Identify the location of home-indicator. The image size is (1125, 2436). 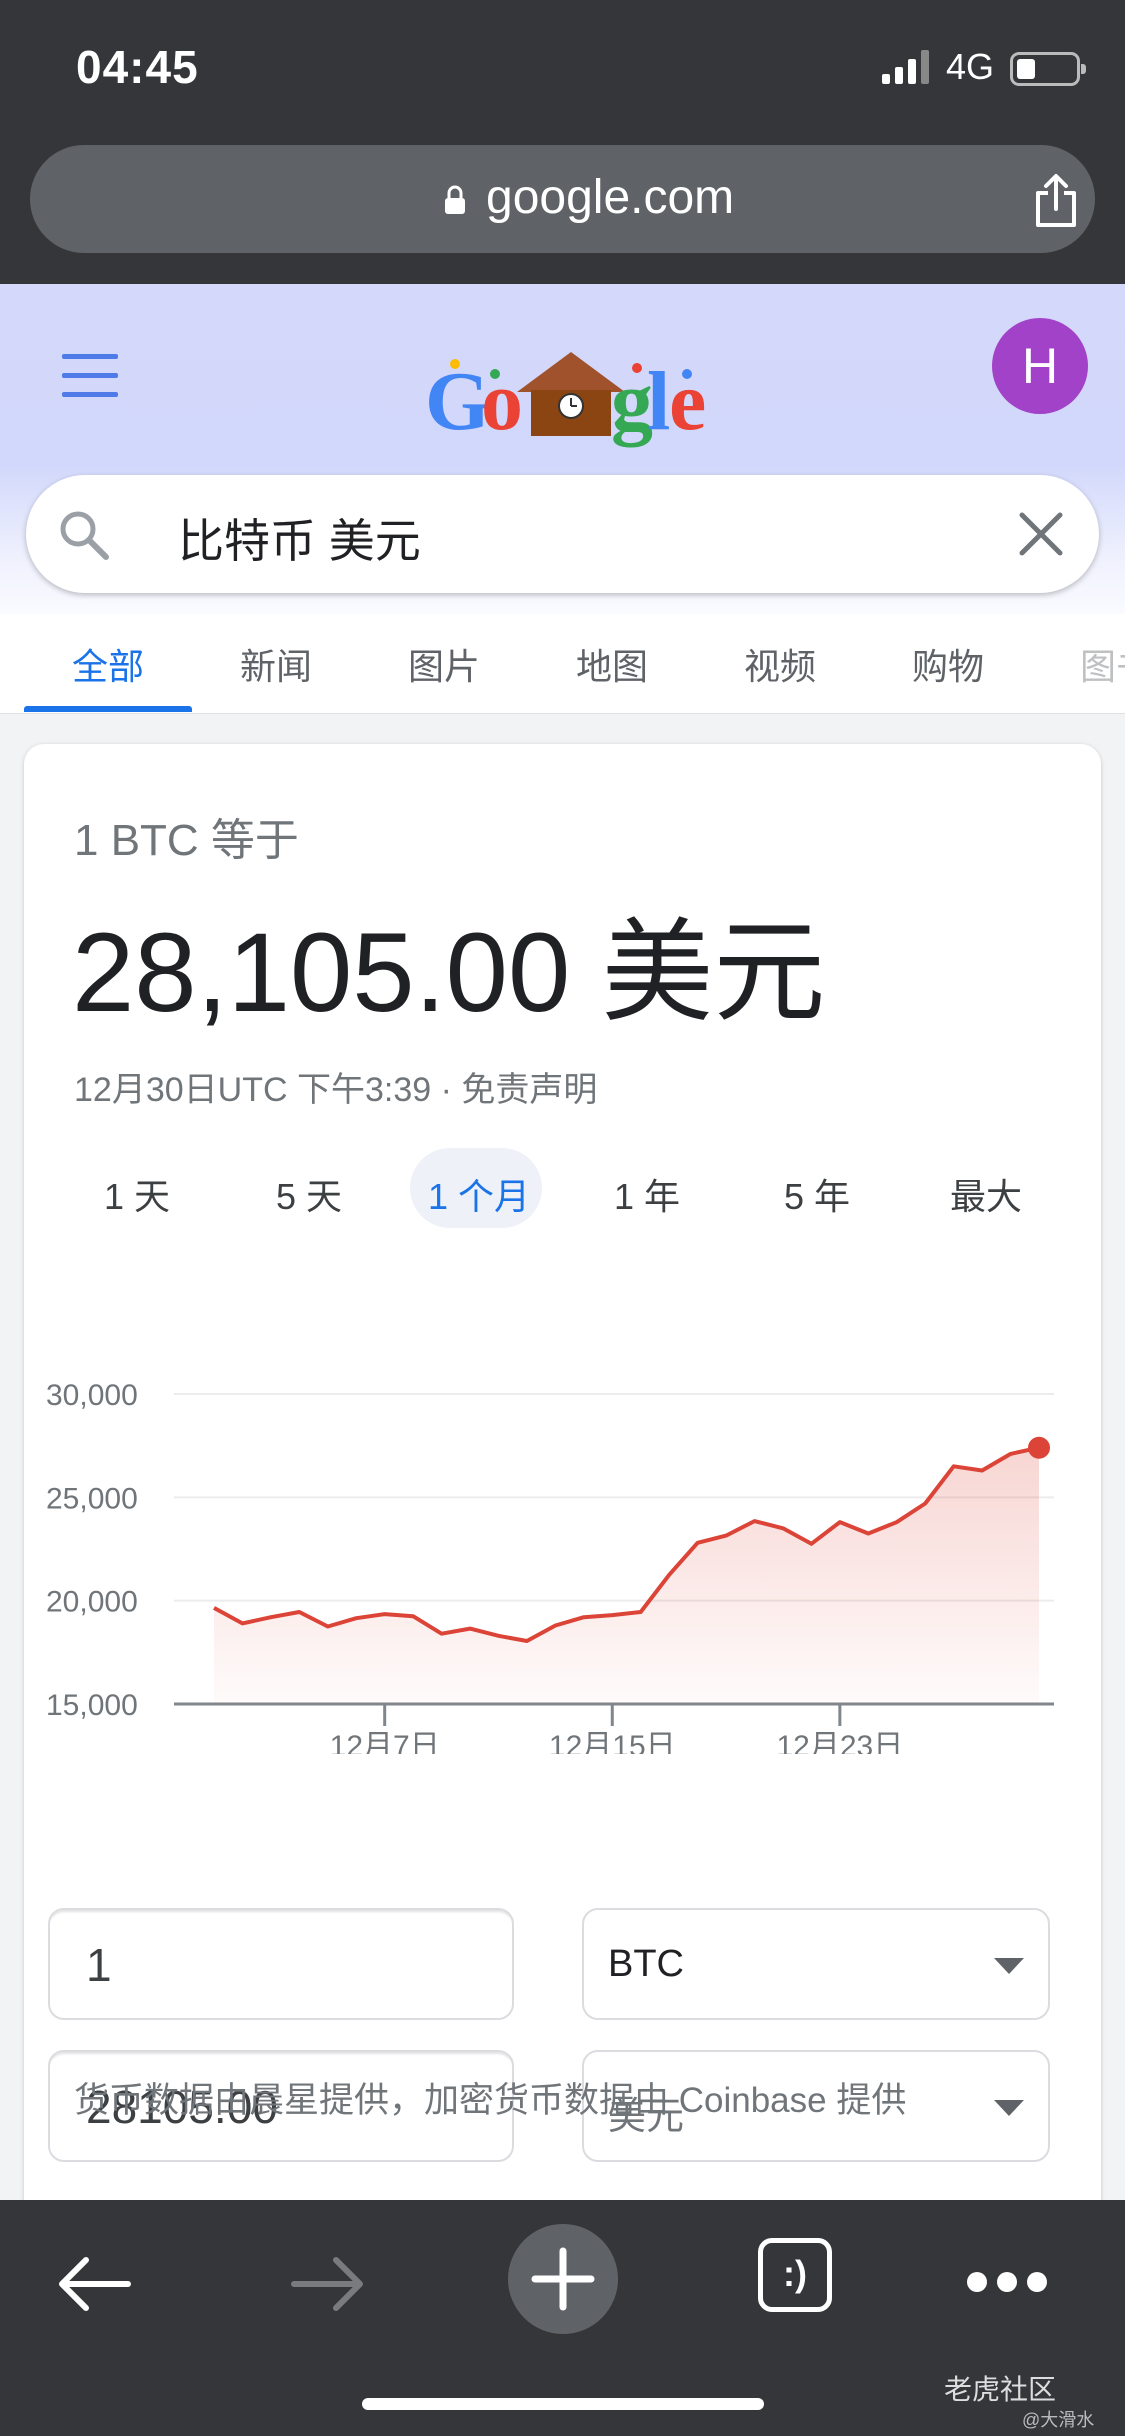
(563, 2404).